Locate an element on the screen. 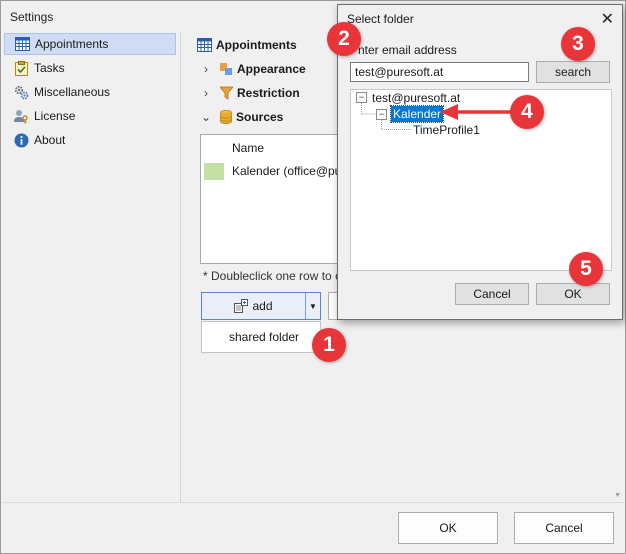 The image size is (626, 554). appearance-icon is located at coordinates (226, 69).